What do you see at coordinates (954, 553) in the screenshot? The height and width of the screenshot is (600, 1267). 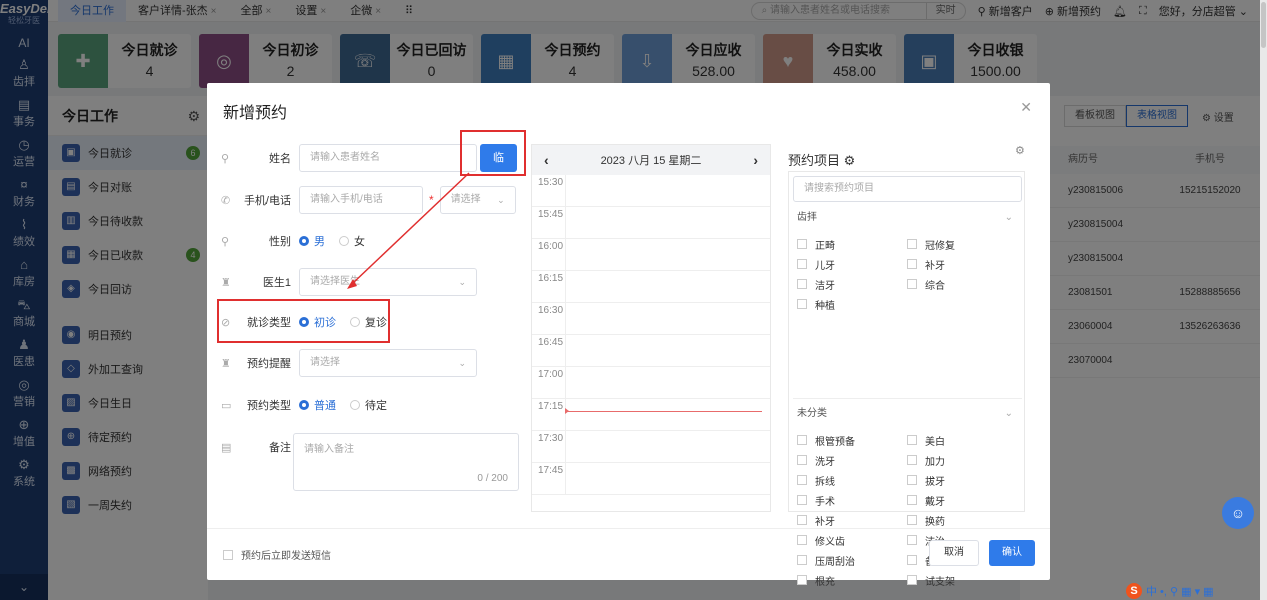 I see `cancel-button: 取消` at bounding box center [954, 553].